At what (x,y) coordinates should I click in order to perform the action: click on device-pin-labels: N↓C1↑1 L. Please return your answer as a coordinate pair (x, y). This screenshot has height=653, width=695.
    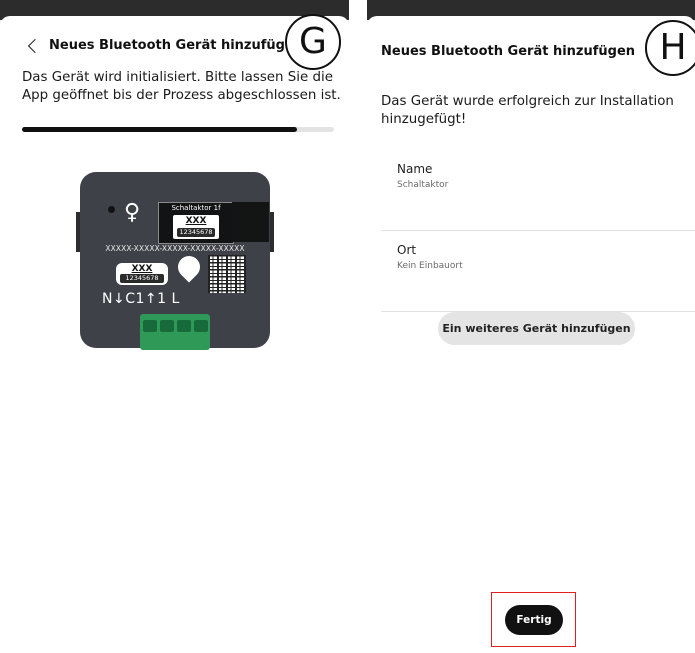
    Looking at the image, I should click on (141, 299).